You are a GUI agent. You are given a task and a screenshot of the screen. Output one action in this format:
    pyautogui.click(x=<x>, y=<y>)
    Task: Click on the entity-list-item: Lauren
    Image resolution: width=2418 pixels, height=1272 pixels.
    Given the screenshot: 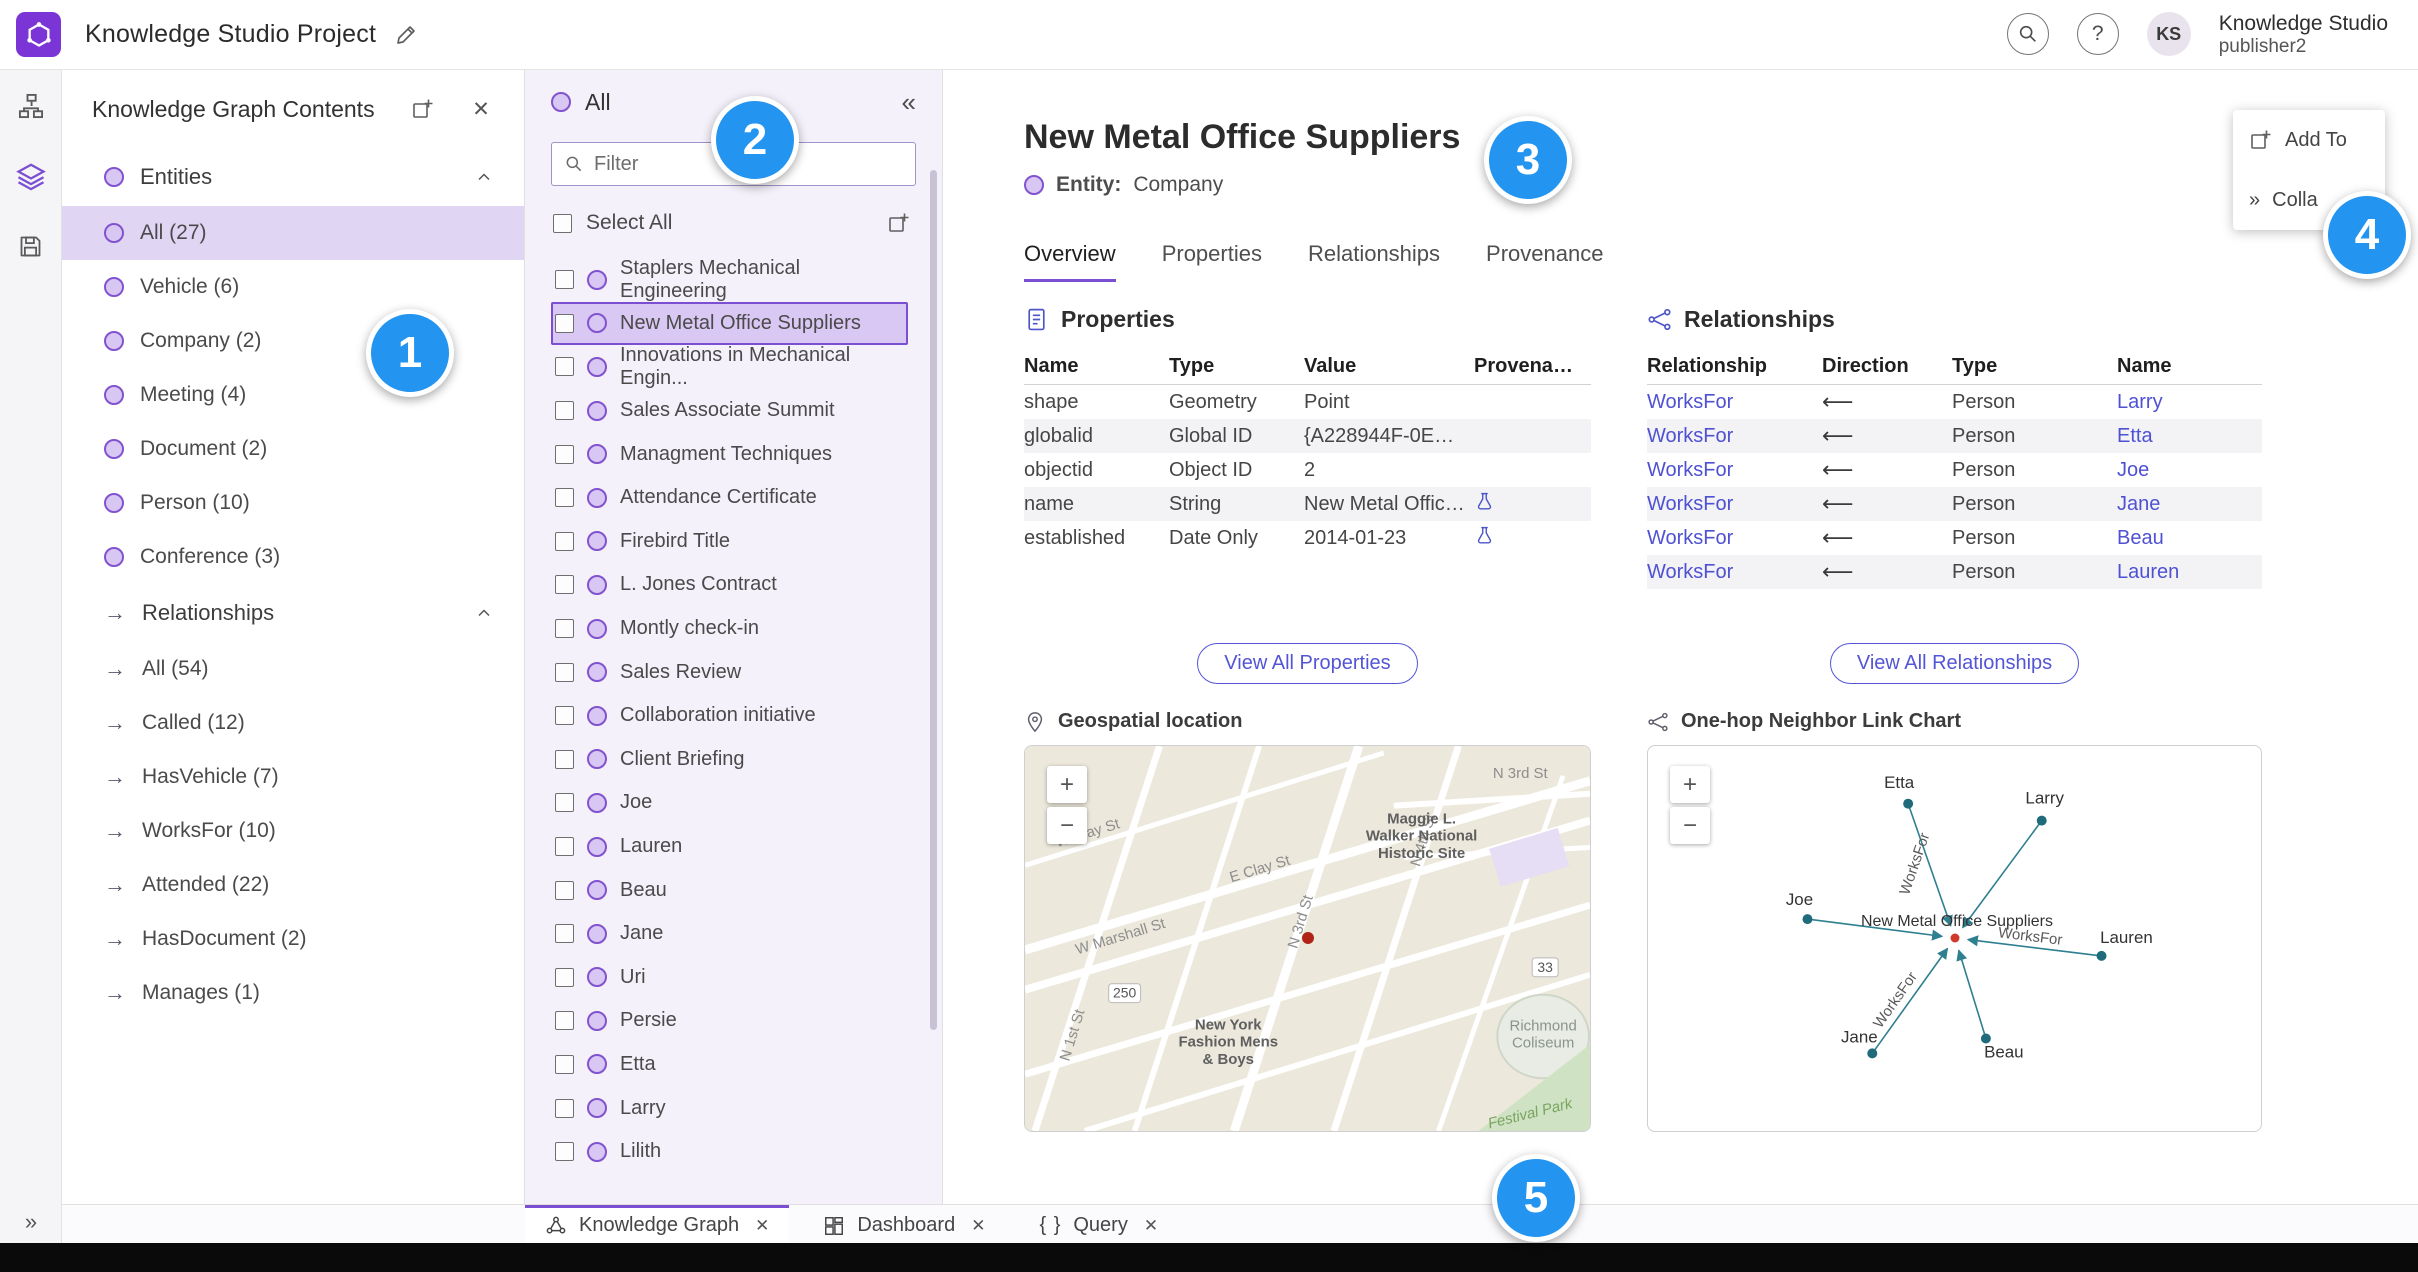 What is the action you would take?
    pyautogui.click(x=729, y=847)
    